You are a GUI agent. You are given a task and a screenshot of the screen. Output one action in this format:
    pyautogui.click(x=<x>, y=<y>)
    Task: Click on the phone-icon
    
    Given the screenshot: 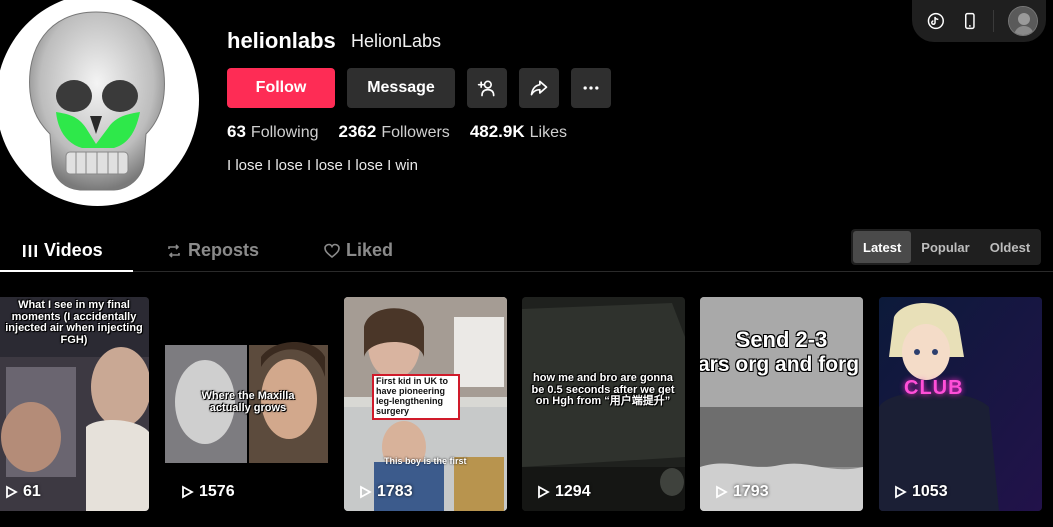 What is the action you would take?
    pyautogui.click(x=970, y=21)
    